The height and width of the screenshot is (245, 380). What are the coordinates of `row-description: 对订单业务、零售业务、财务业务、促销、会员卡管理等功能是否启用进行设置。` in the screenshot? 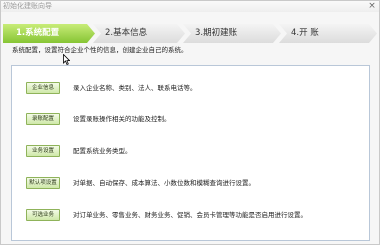 It's located at (190, 215).